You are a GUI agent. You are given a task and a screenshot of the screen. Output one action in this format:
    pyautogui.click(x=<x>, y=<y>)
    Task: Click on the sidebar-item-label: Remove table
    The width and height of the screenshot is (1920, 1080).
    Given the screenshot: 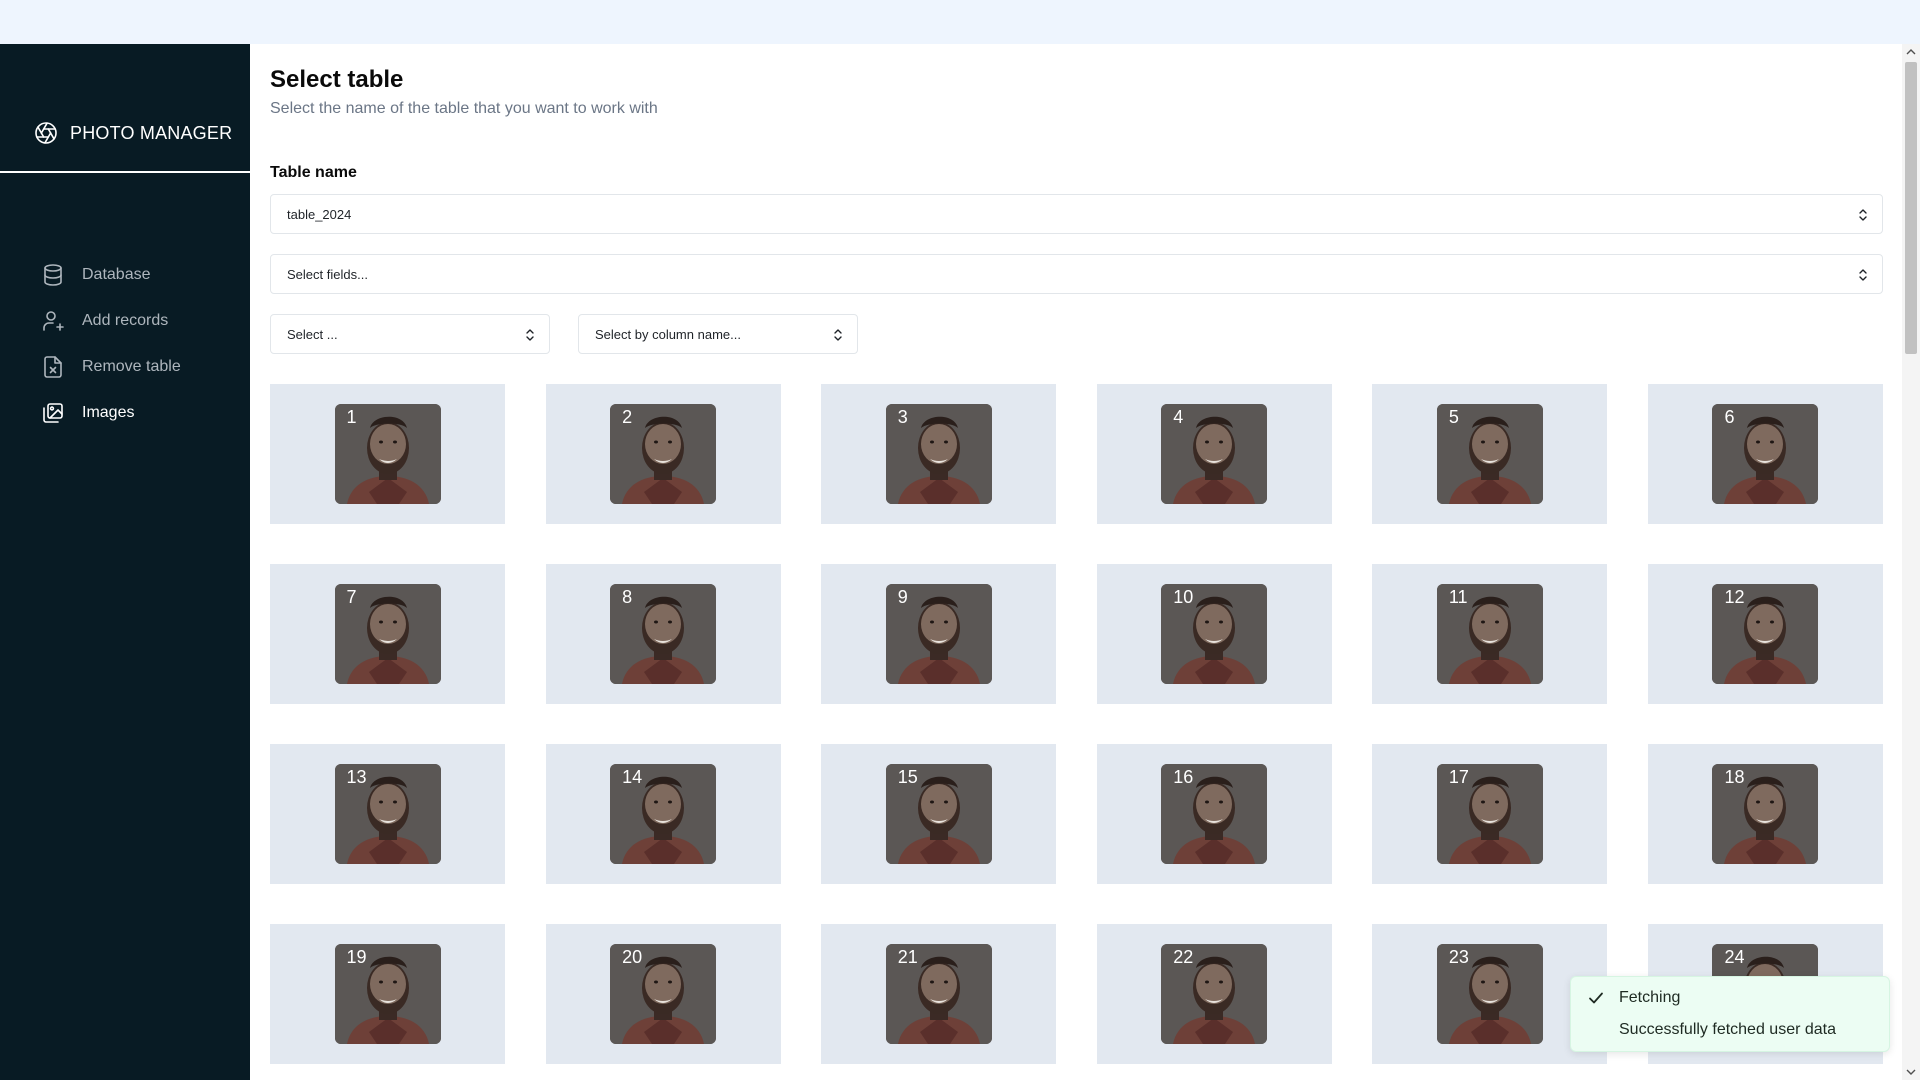 What is the action you would take?
    pyautogui.click(x=131, y=366)
    